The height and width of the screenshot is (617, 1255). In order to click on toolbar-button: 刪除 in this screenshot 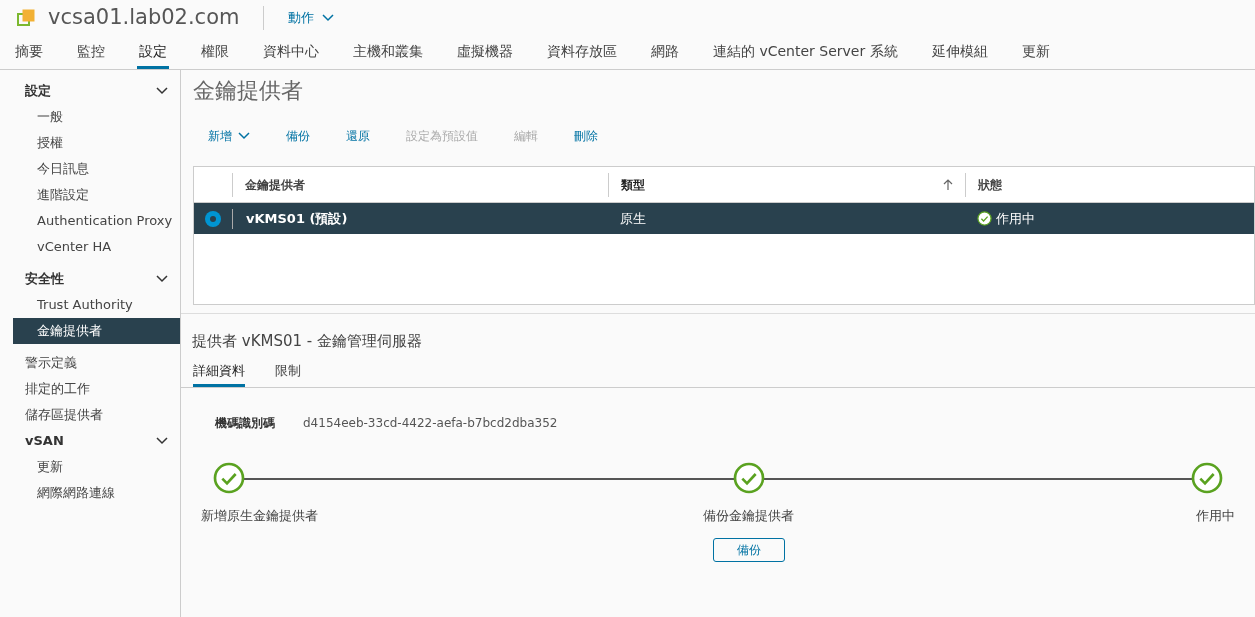, I will do `click(586, 136)`.